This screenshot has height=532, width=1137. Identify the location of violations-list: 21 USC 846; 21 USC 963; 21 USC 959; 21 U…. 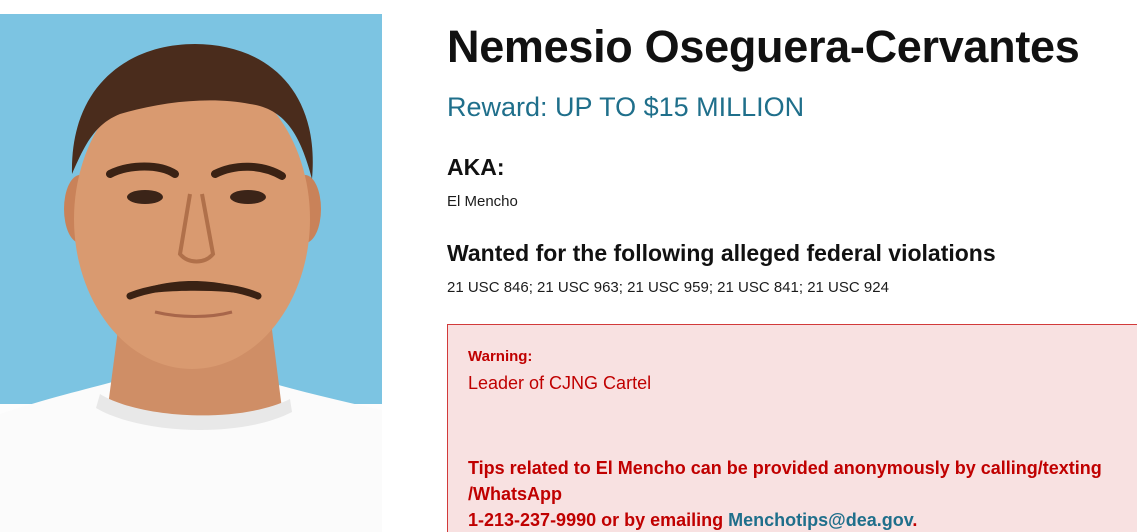
(668, 287).